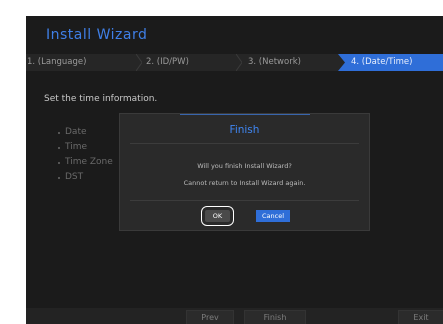  I want to click on bottom-bar, so click(234, 316).